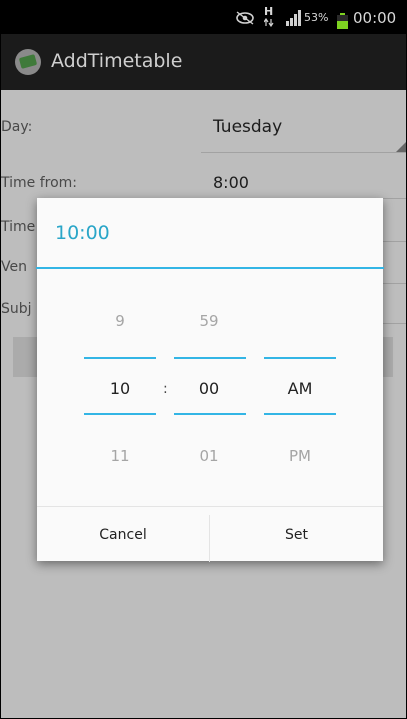  What do you see at coordinates (120, 321) in the screenshot?
I see `hour-prev: 9` at bounding box center [120, 321].